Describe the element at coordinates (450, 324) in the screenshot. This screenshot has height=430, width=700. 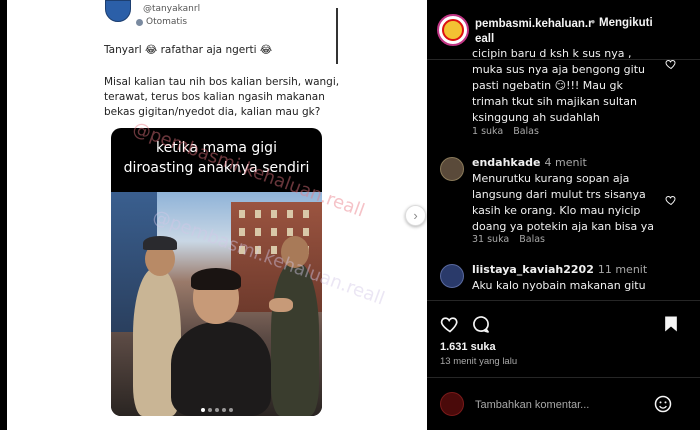
I see `like-heart-icon` at that location.